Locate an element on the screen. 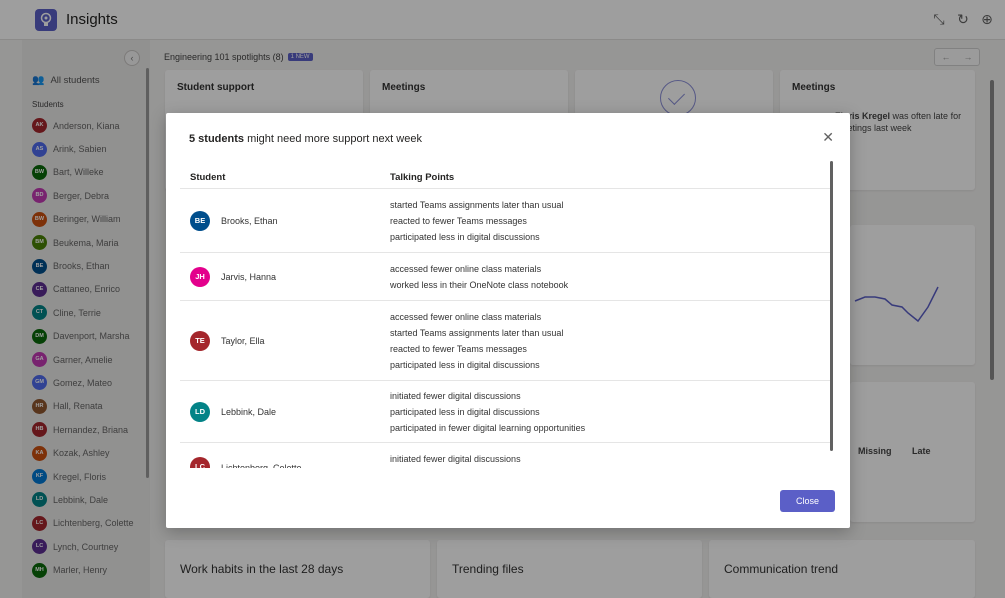  dialog-title-count: 5 students is located at coordinates (217, 139).